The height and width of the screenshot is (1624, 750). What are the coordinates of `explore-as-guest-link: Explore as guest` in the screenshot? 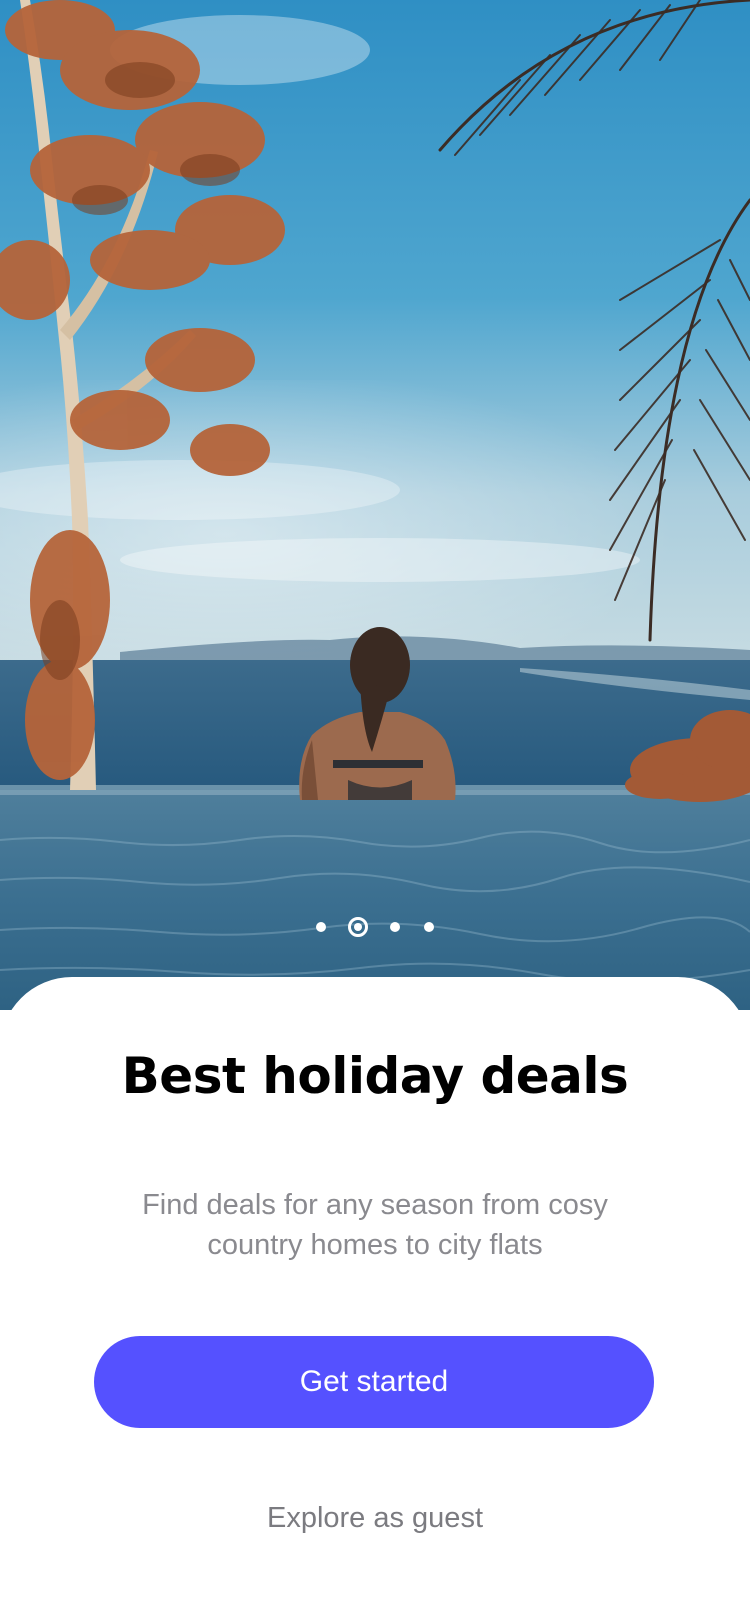 It's located at (375, 1518).